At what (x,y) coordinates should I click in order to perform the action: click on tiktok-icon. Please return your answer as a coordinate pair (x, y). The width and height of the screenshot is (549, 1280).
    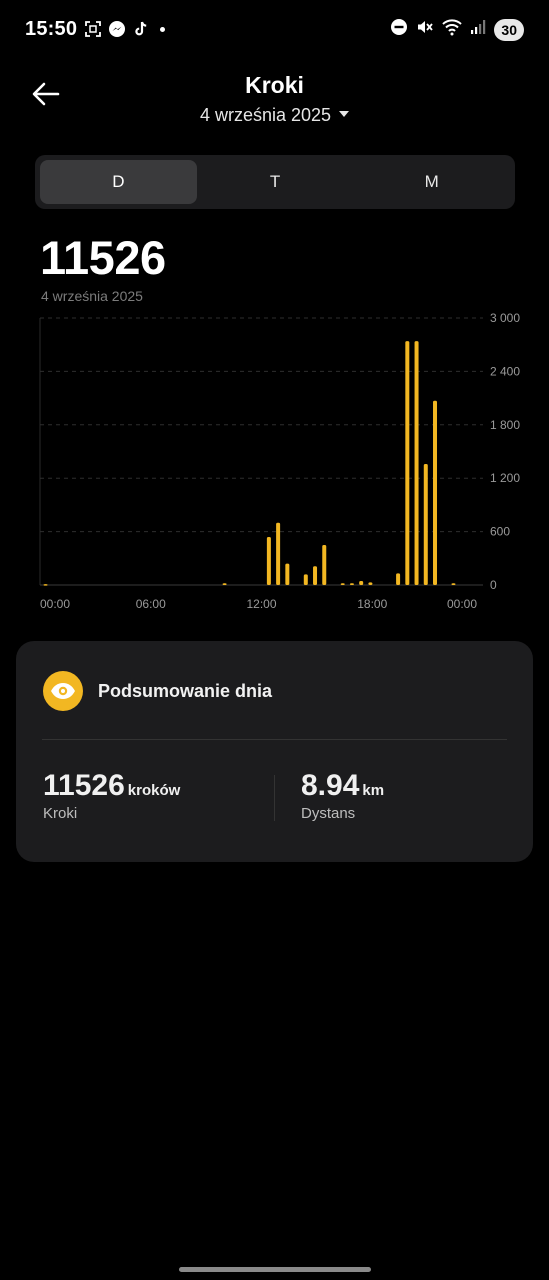
    Looking at the image, I should click on (141, 29).